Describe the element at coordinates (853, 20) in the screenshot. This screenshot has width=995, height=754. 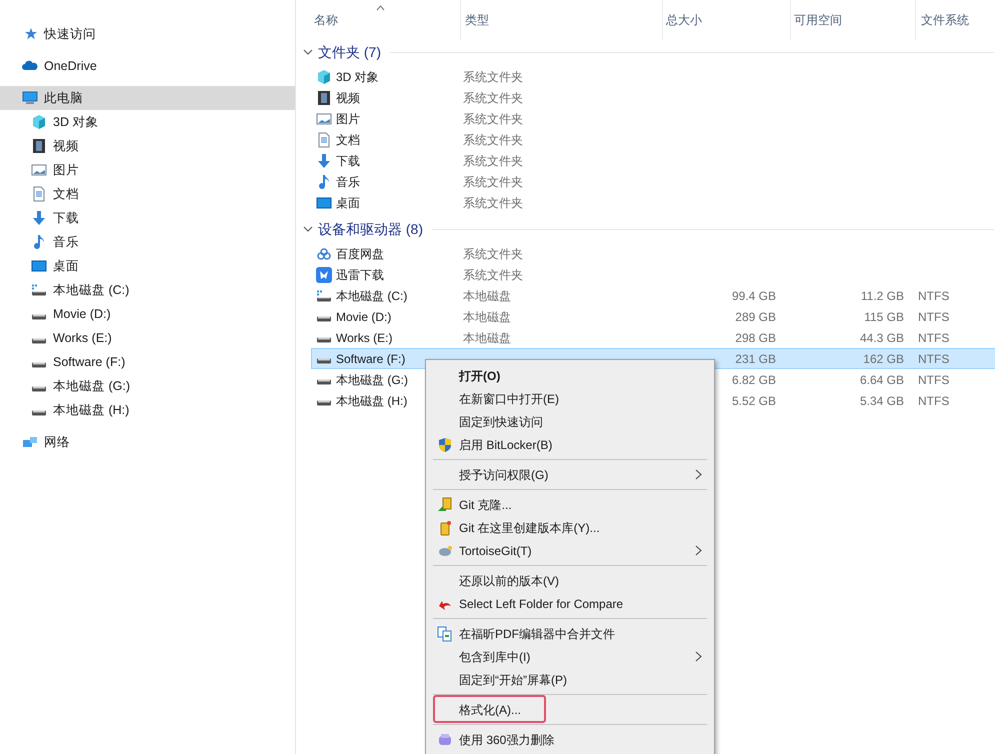
I see `column-header: 可用空间` at that location.